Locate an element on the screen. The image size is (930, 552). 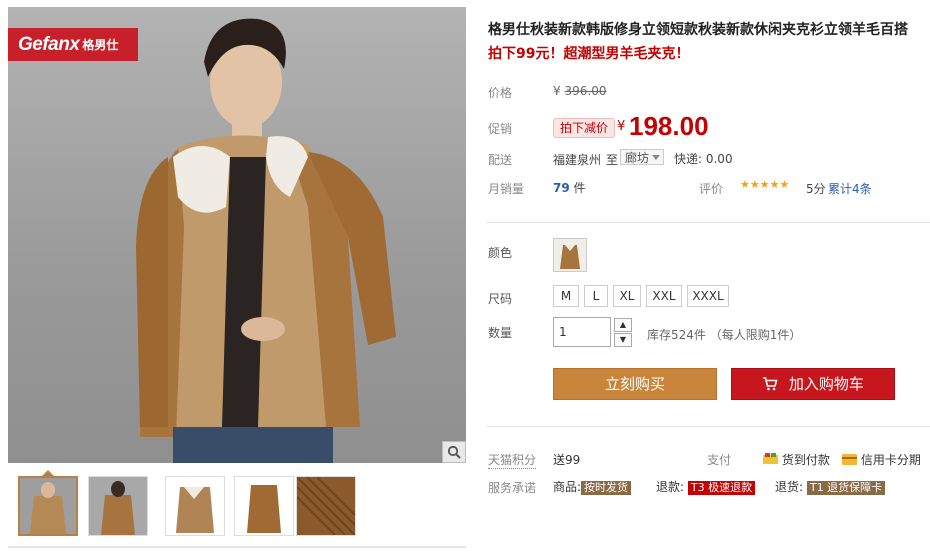
size-option-xl: XL is located at coordinates (627, 296).